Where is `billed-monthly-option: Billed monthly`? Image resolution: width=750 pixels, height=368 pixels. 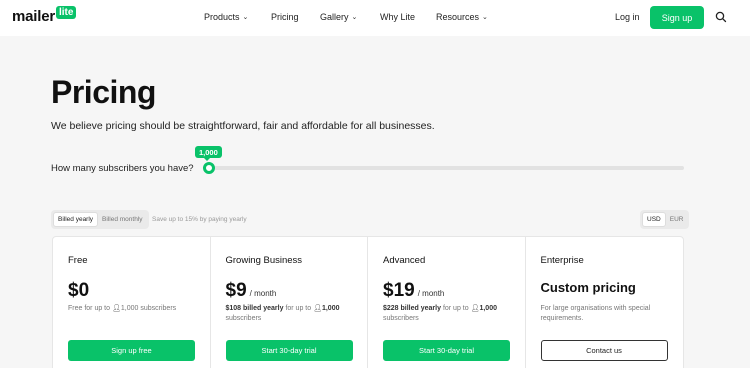
billed-monthly-option: Billed monthly is located at coordinates (122, 219).